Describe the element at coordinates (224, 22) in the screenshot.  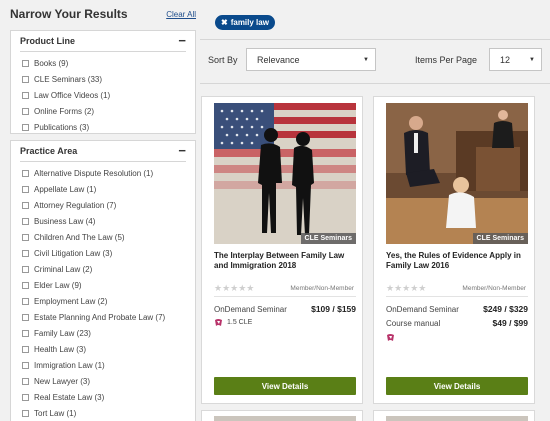
I see `close-icon: ✖` at that location.